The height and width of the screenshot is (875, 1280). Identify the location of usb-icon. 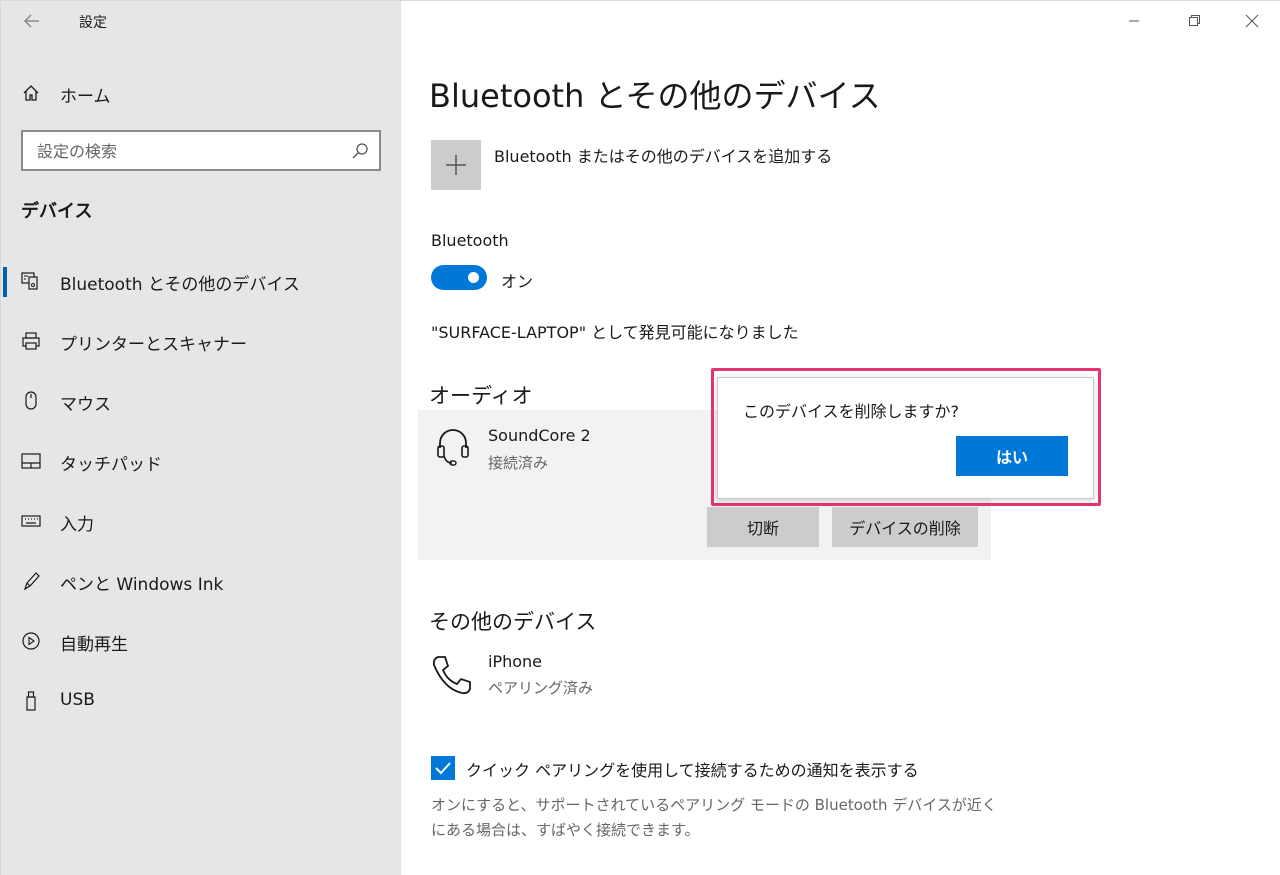
(31, 701).